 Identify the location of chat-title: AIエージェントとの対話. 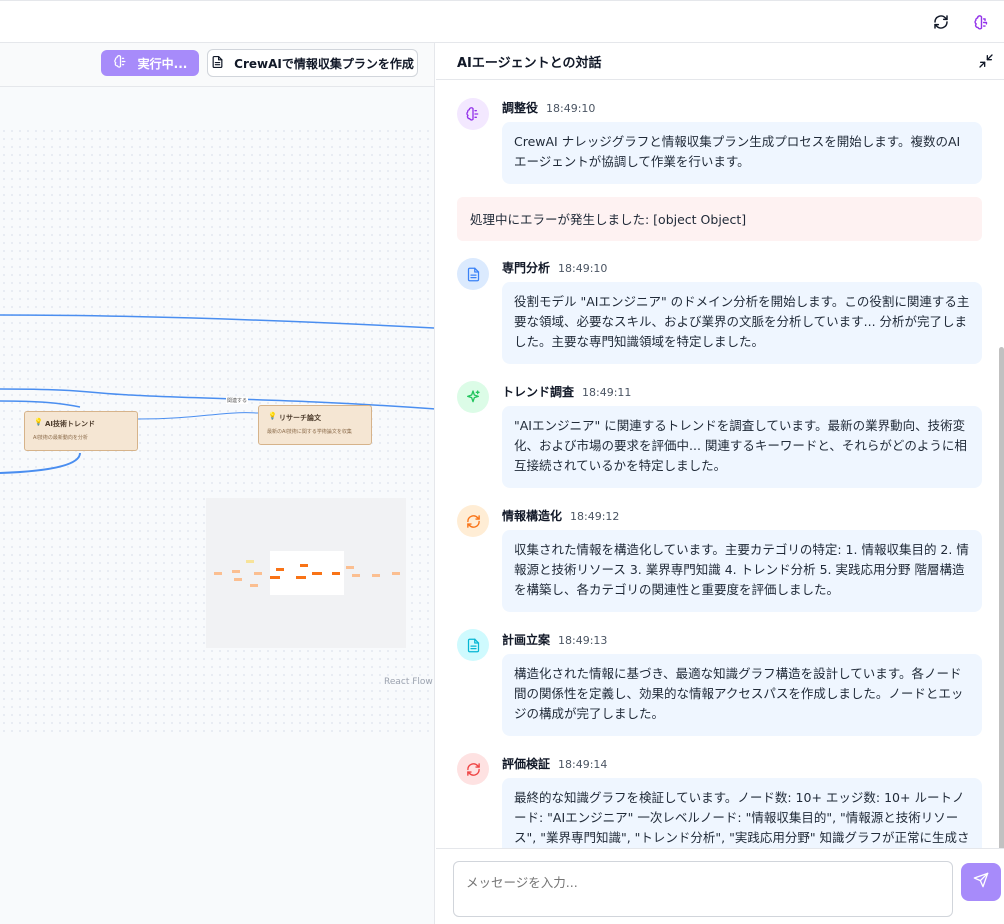
(529, 63).